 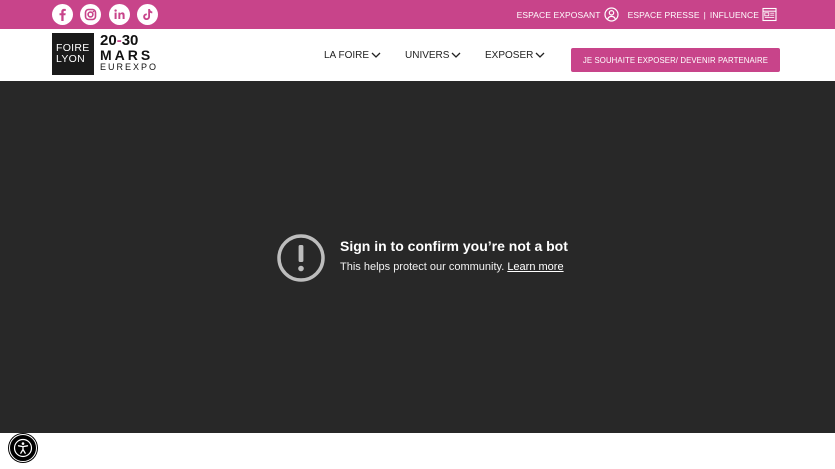 I want to click on espace-exposant-label: ESPACE EXPOSANT, so click(x=558, y=14).